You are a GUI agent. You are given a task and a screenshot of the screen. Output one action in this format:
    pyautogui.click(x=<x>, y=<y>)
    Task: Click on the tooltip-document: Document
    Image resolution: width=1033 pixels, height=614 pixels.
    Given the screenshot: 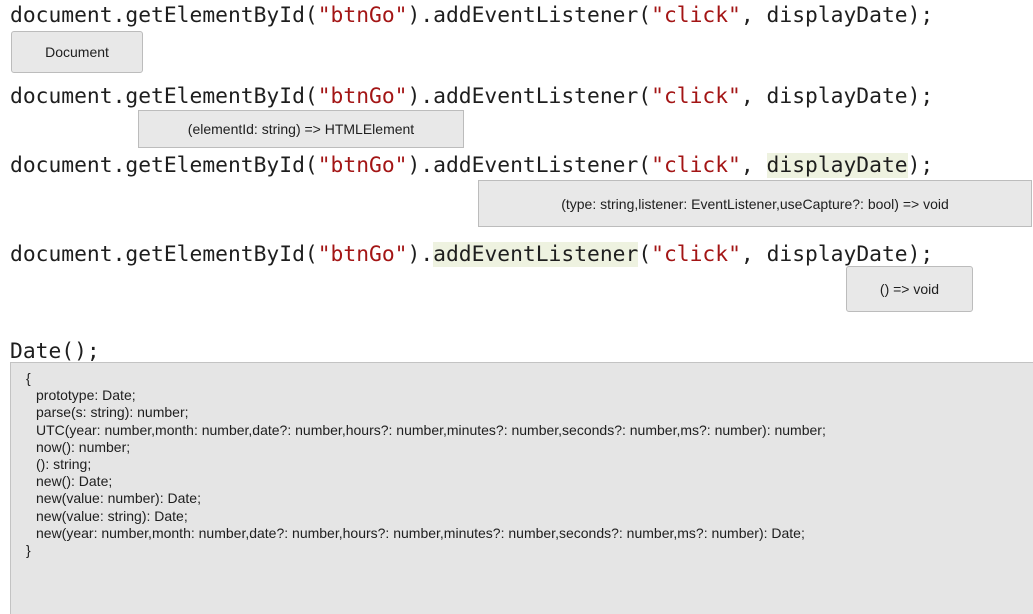 What is the action you would take?
    pyautogui.click(x=77, y=52)
    